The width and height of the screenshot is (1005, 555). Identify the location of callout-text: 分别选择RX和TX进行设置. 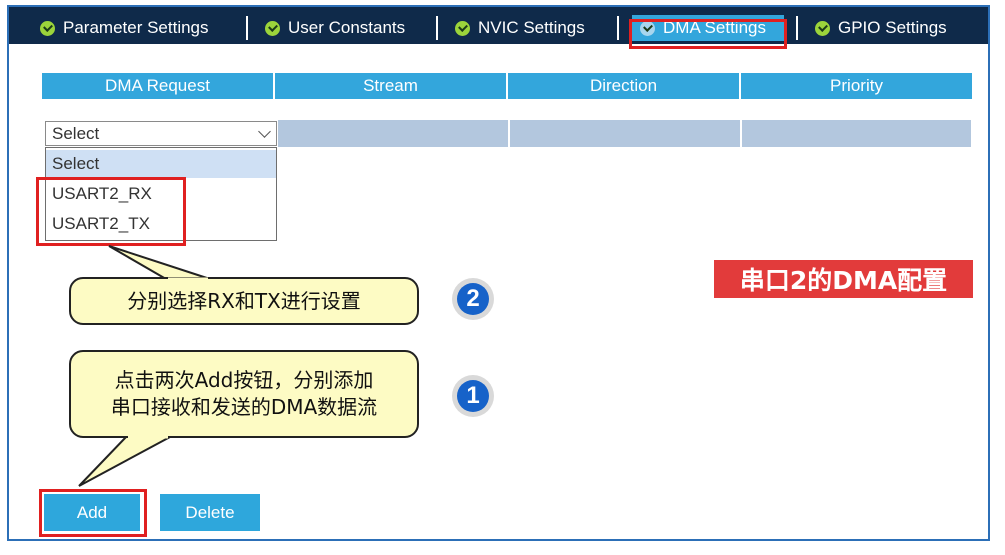
(244, 300).